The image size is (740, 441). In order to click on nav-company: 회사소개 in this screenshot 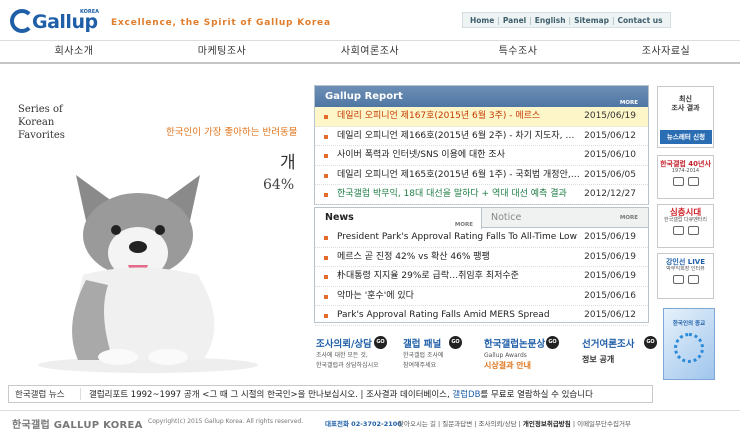, I will do `click(74, 51)`.